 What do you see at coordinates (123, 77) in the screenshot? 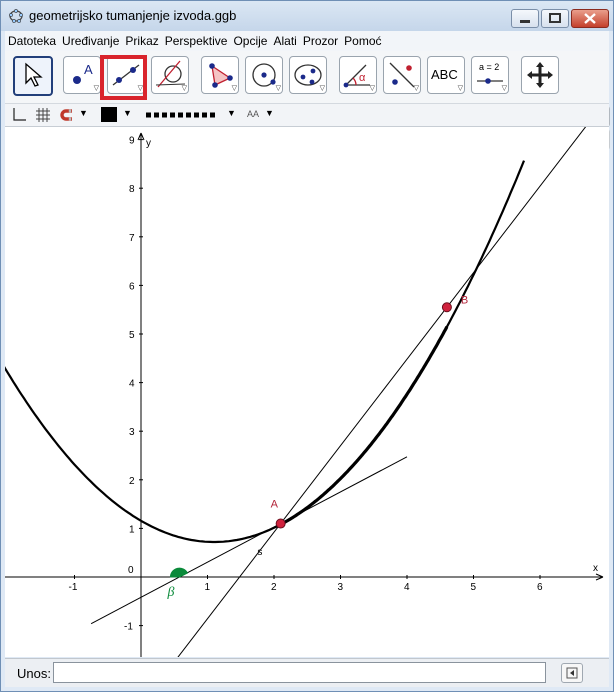
I see `selected-tool-highlight-frame` at bounding box center [123, 77].